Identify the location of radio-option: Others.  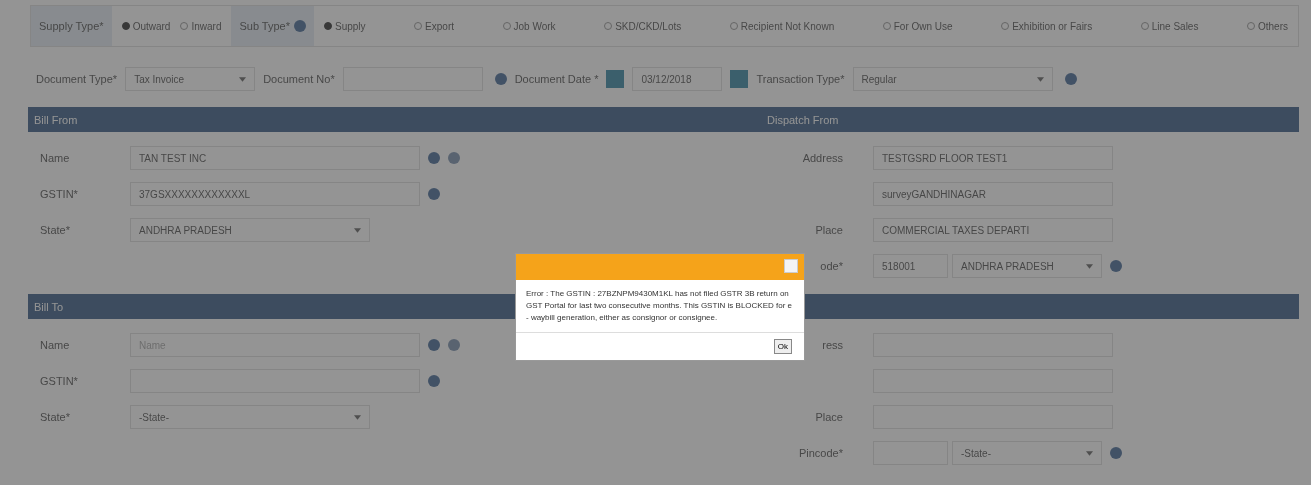
(1267, 26).